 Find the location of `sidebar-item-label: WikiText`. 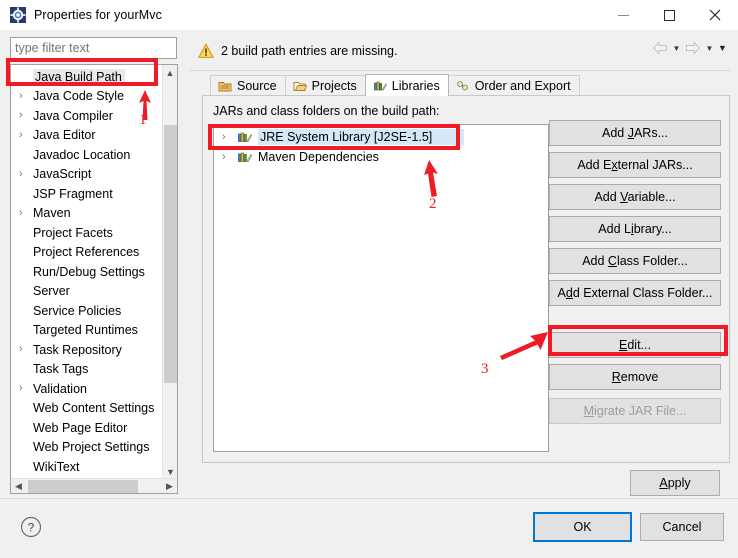

sidebar-item-label: WikiText is located at coordinates (56, 466).